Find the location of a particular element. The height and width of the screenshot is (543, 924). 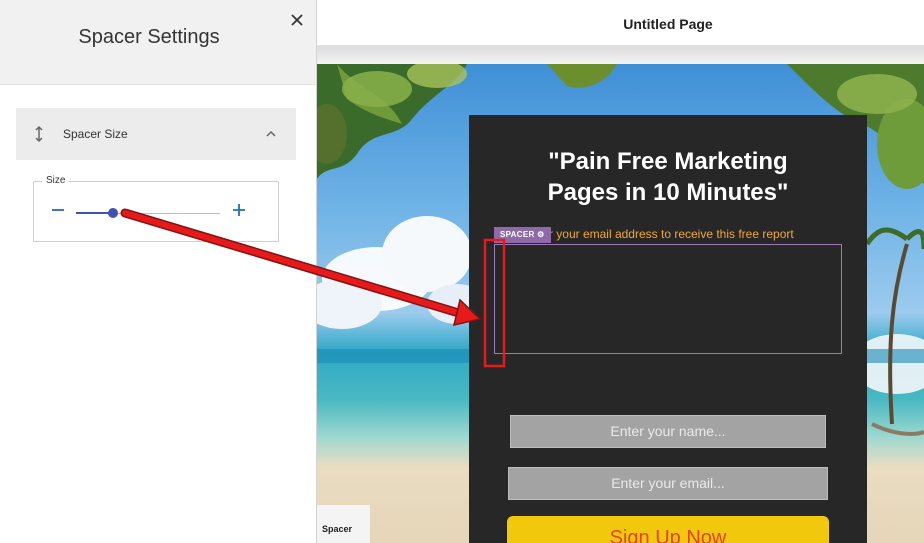

spacer-badge: SPACER ⚙ is located at coordinates (522, 235).